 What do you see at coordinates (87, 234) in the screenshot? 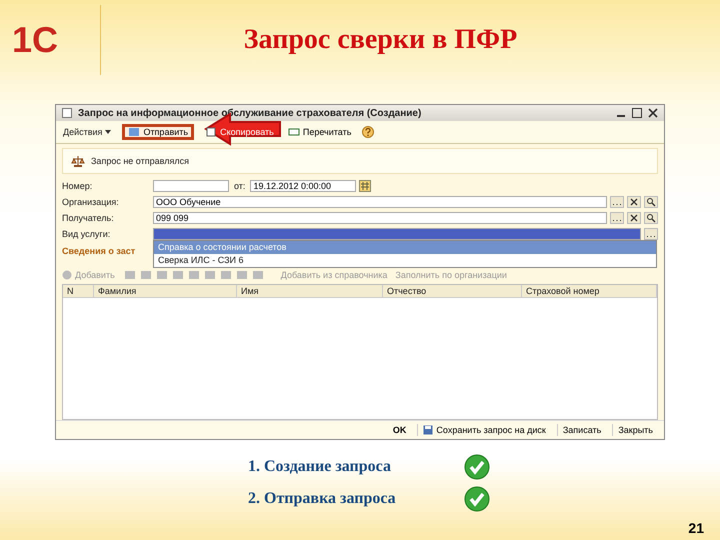
I see `field-label: Вид услуги:` at bounding box center [87, 234].